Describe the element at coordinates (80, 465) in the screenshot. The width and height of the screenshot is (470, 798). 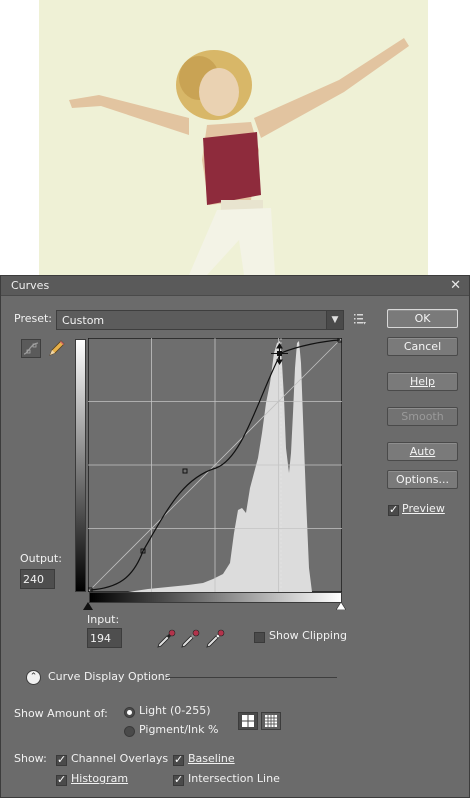
I see `output-gradient-bar` at that location.